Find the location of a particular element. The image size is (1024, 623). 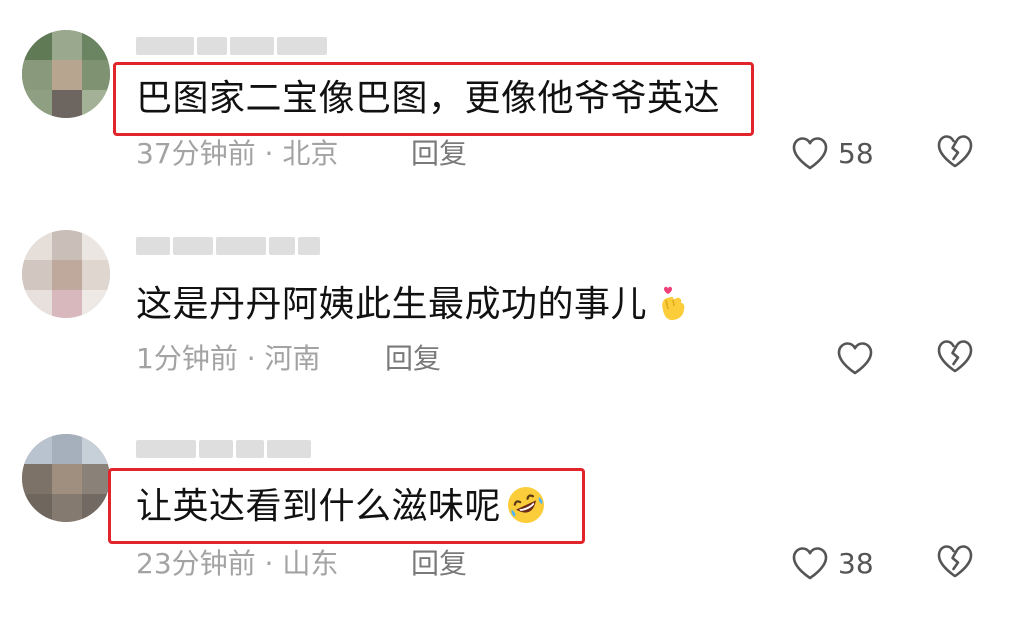

like-button is located at coordinates (859, 359).